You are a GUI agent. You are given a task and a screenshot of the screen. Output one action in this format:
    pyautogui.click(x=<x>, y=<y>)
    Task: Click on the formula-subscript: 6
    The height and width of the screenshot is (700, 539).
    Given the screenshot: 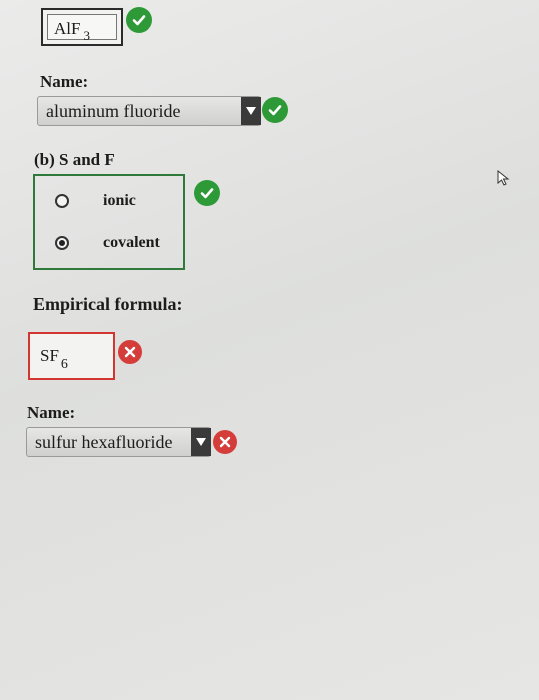 What is the action you would take?
    pyautogui.click(x=64, y=364)
    